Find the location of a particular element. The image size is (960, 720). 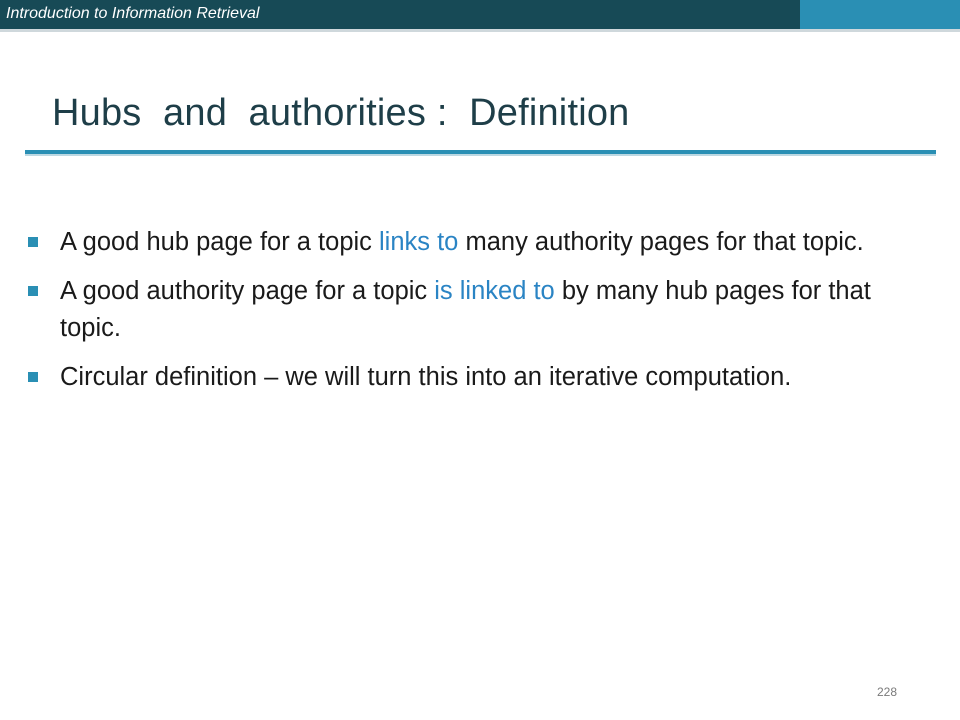

title-underline-shadow is located at coordinates (480, 155).